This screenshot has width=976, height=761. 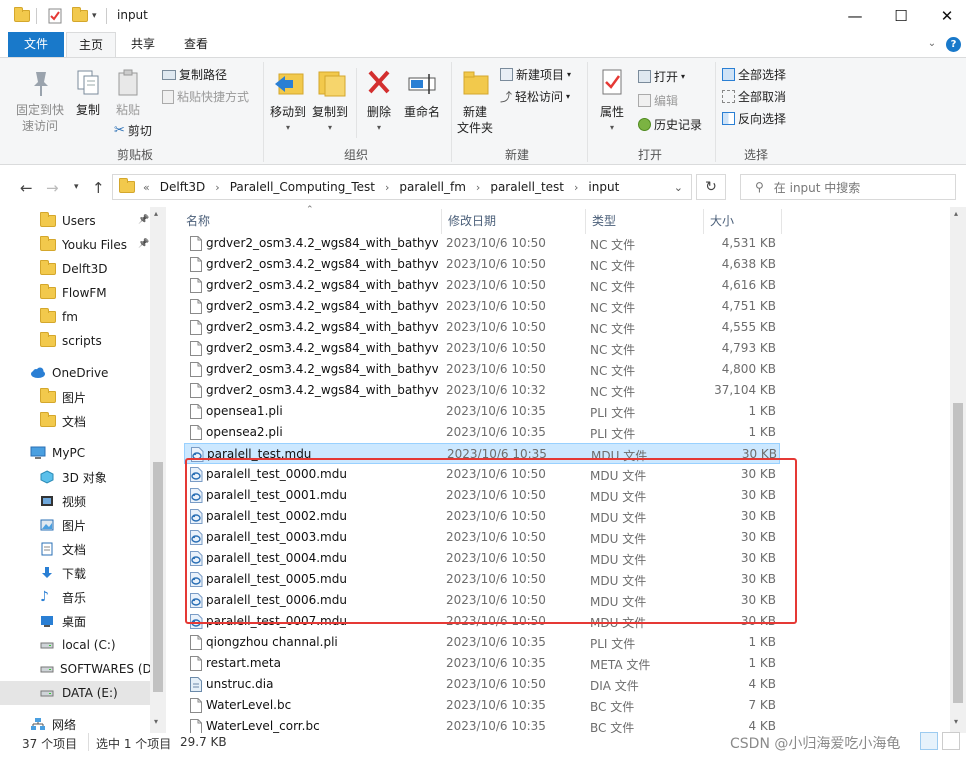 I want to click on details-view-button, so click(x=929, y=741).